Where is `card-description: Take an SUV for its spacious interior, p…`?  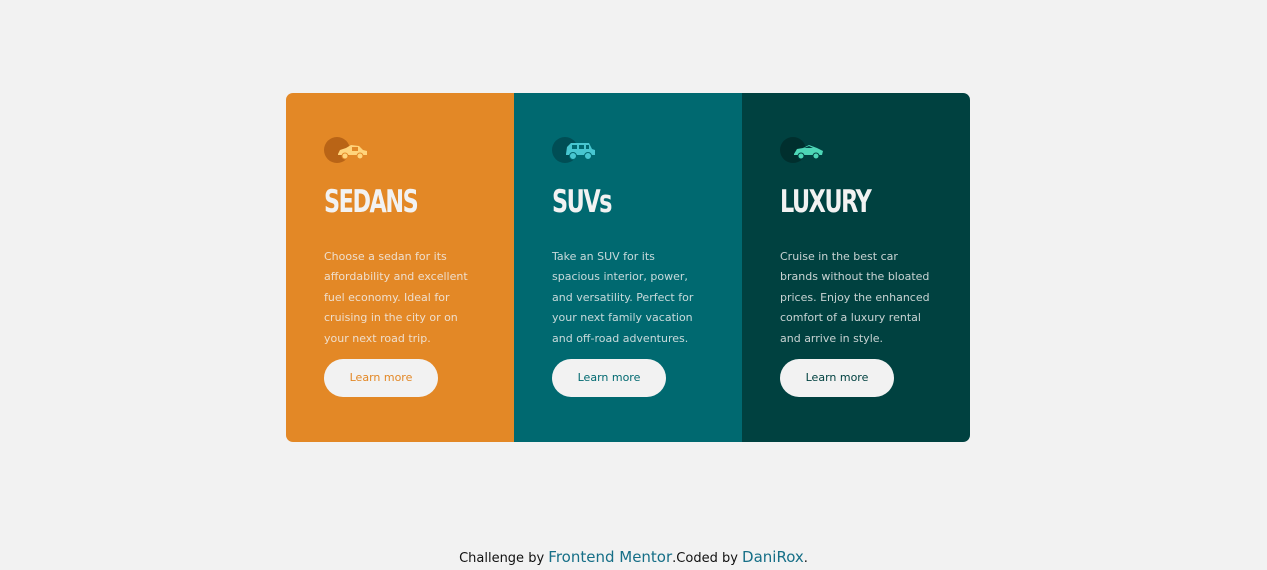 card-description: Take an SUV for its spacious interior, p… is located at coordinates (623, 297).